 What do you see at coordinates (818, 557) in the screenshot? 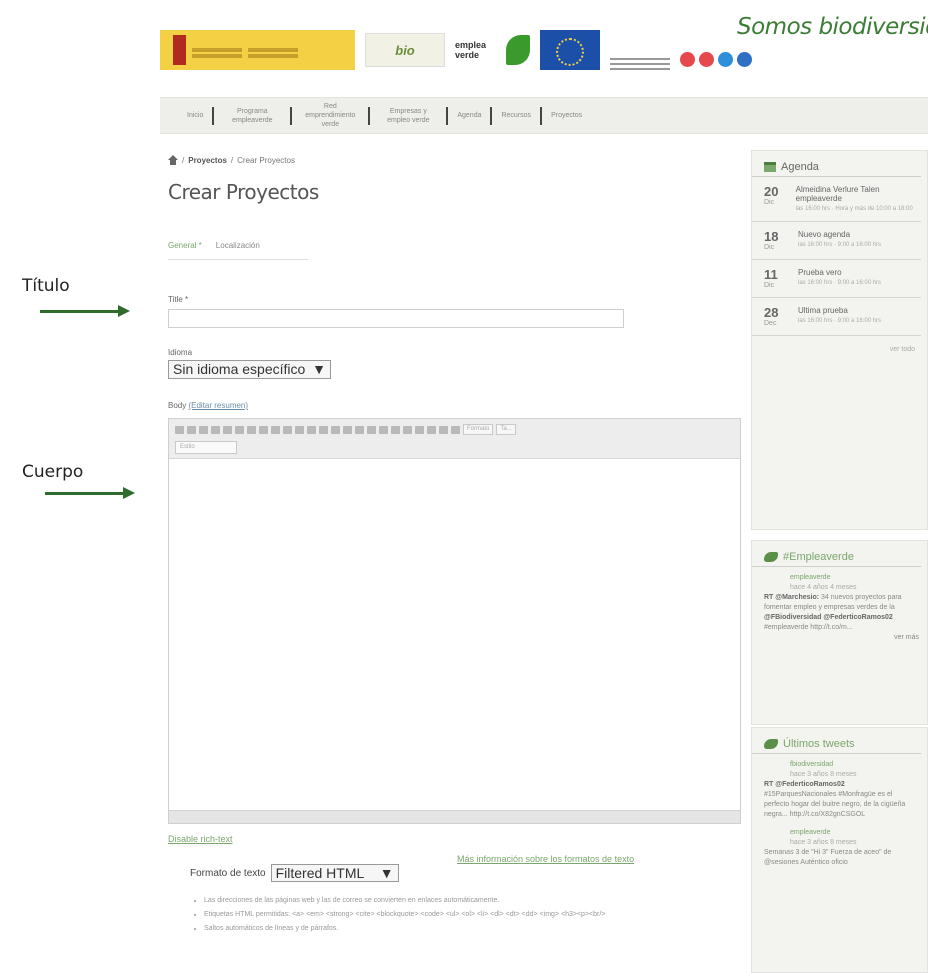
I see `hashtag-title: #Empleaverde` at bounding box center [818, 557].